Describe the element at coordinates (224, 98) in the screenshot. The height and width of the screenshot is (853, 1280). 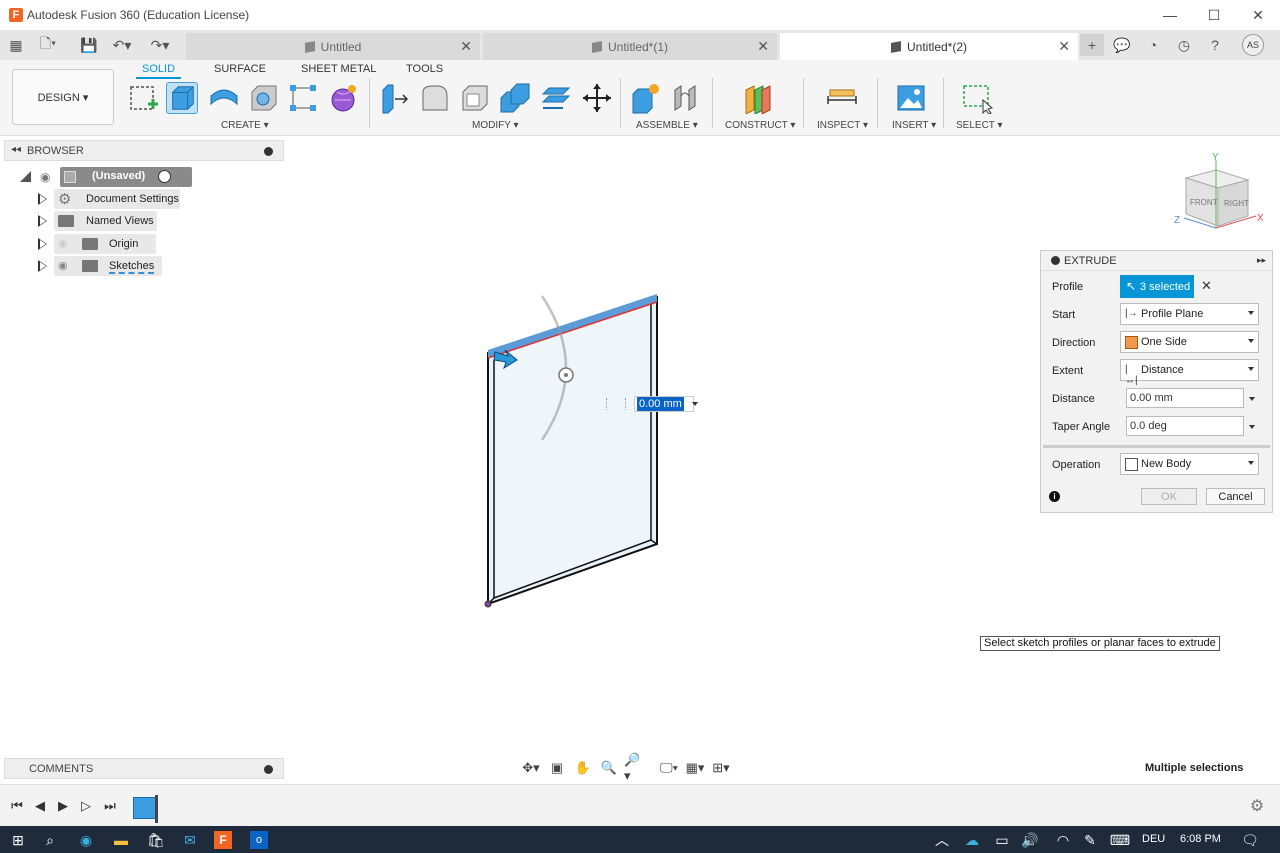
I see `revolve-icon` at that location.